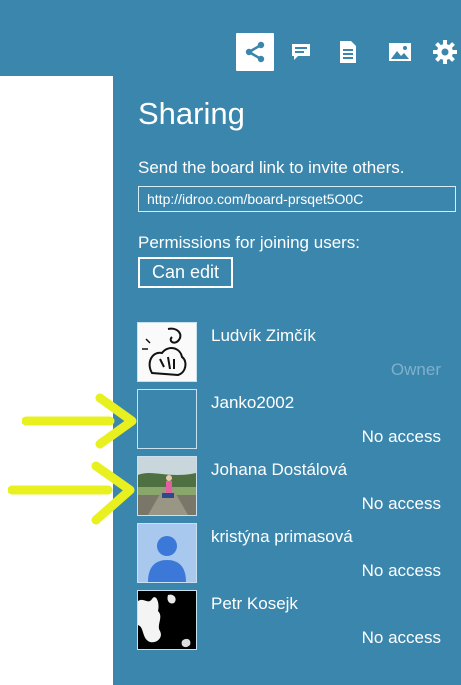  What do you see at coordinates (271, 167) in the screenshot?
I see `invite-label: Send the board link to invite others.` at bounding box center [271, 167].